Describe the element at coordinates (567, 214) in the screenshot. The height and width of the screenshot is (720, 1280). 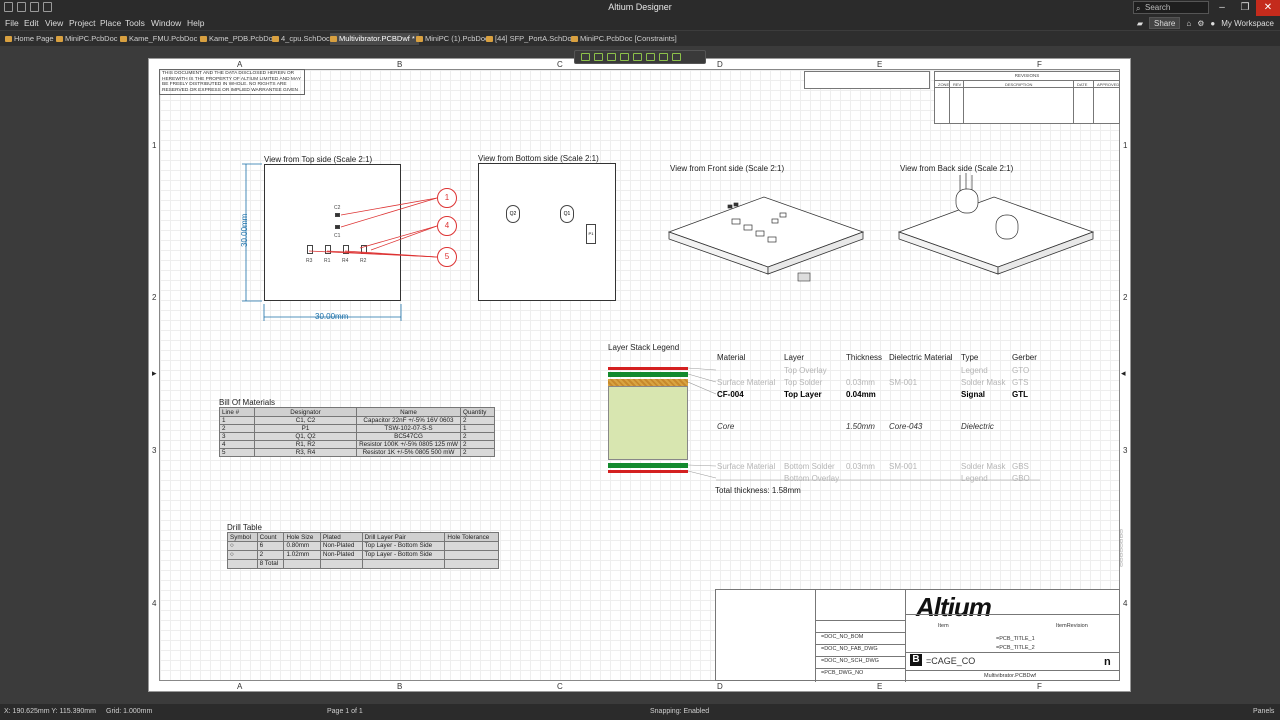
I see `component-q1: Q1` at that location.